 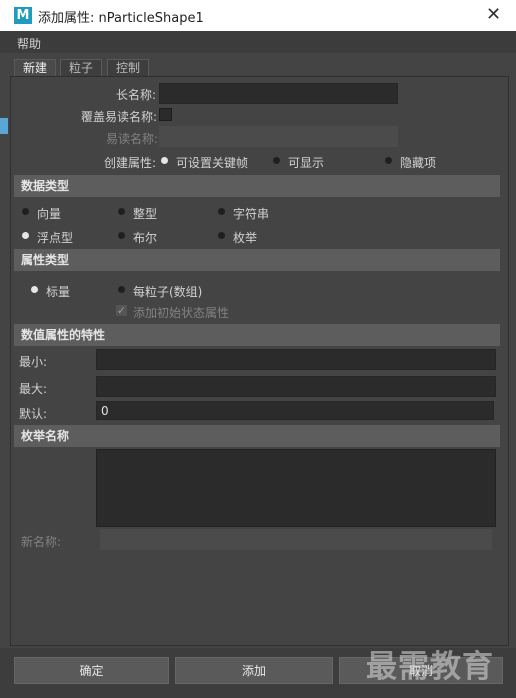 I want to click on enum-names-list, so click(x=296, y=488).